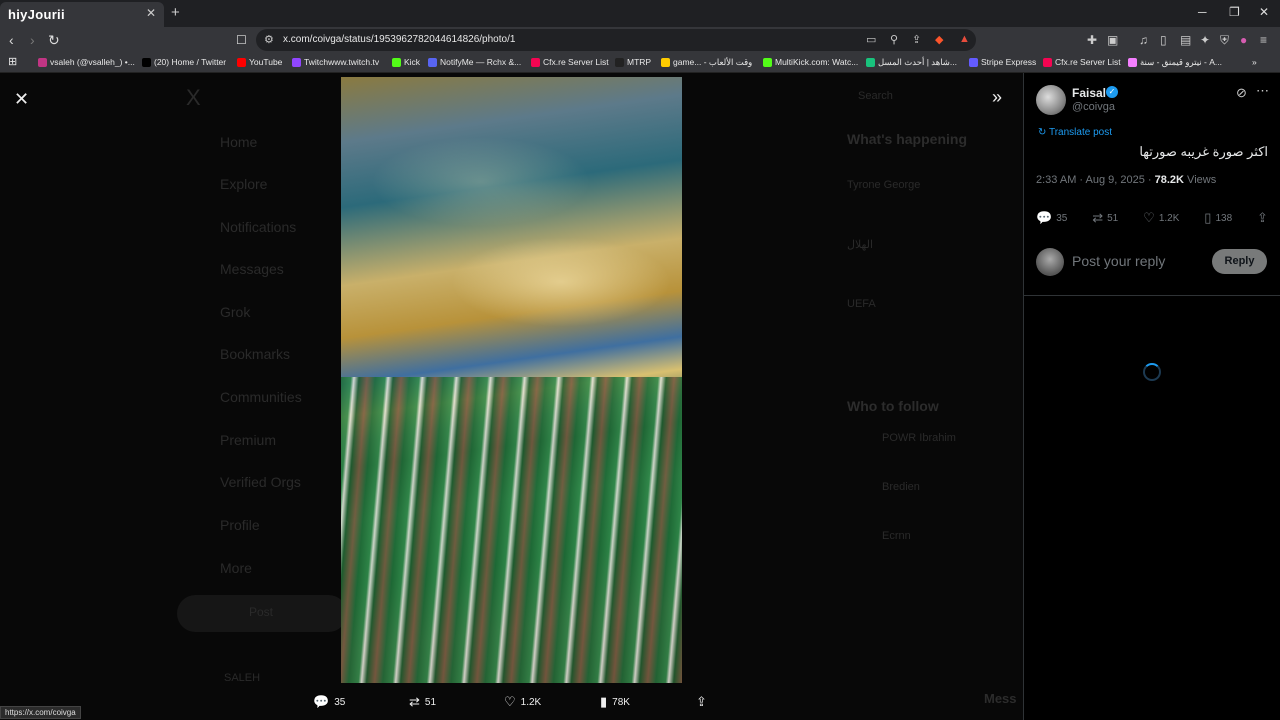 This screenshot has width=1280, height=720. I want to click on bookmark-item: Twitchwww.twitch.tv, so click(335, 62).